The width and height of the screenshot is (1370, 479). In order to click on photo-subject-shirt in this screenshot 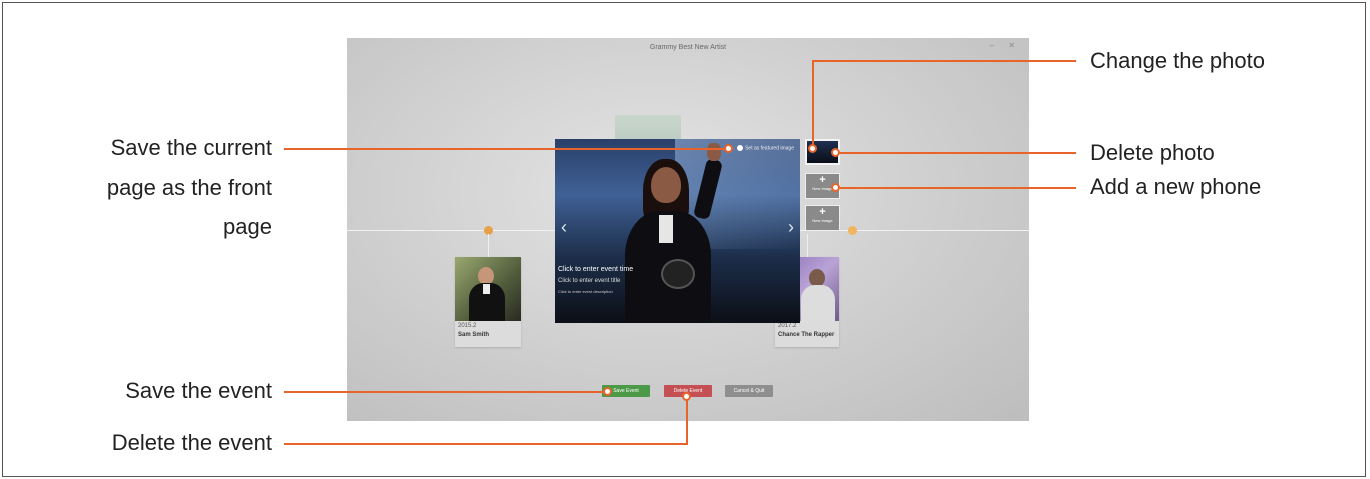, I will do `click(666, 229)`.